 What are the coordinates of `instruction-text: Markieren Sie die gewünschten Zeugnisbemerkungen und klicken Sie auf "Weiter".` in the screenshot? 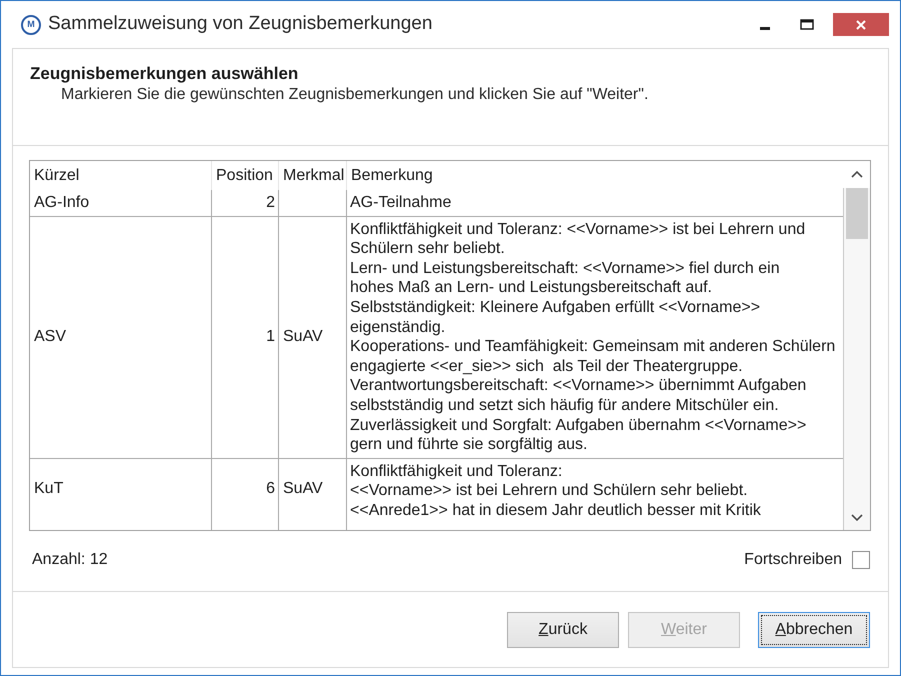 It's located at (355, 95).